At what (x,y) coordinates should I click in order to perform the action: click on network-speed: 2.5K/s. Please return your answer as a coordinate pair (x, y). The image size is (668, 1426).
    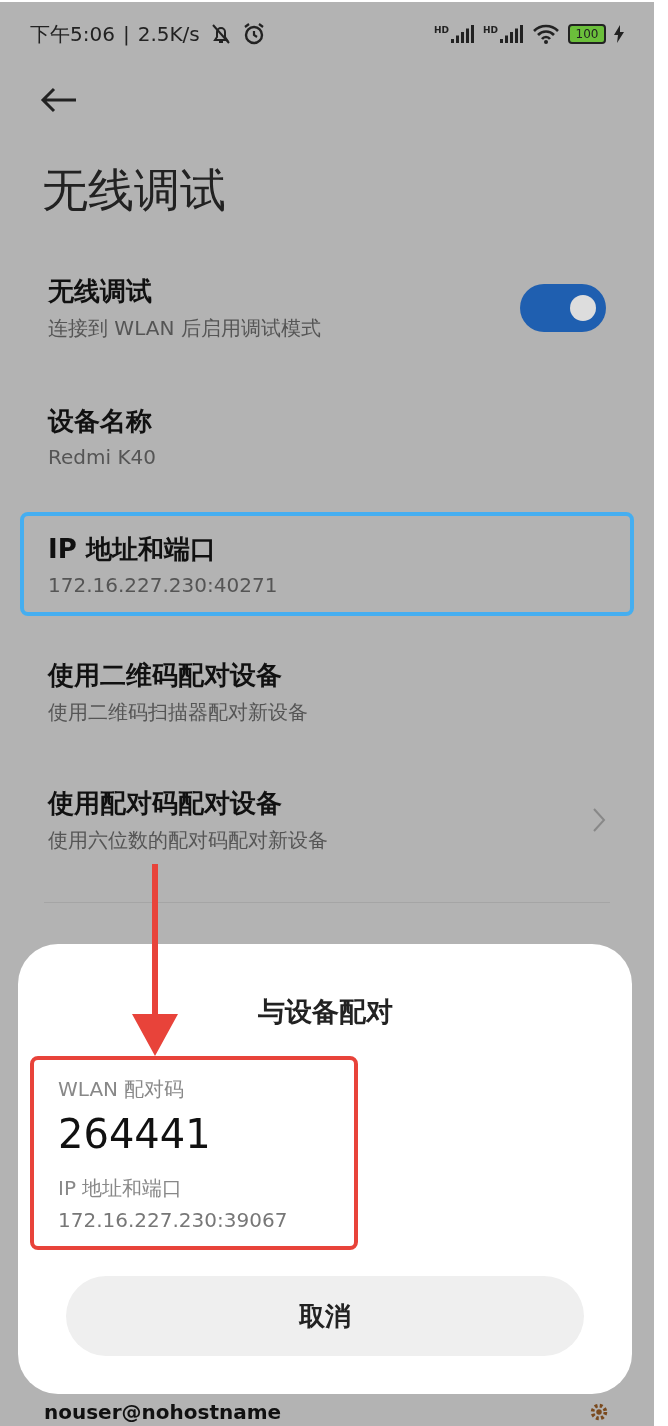
    Looking at the image, I should click on (168, 34).